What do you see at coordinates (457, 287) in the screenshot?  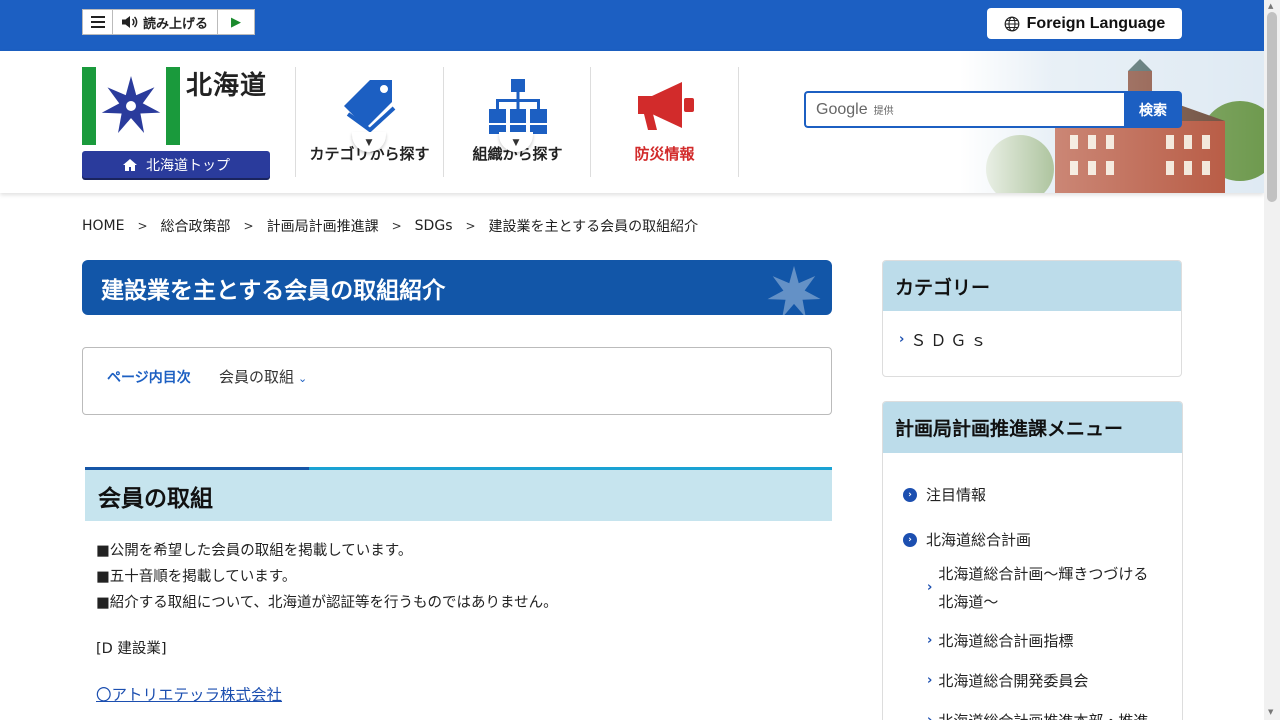 I see `page-title: 建設業を主とする会員の取組紹介` at bounding box center [457, 287].